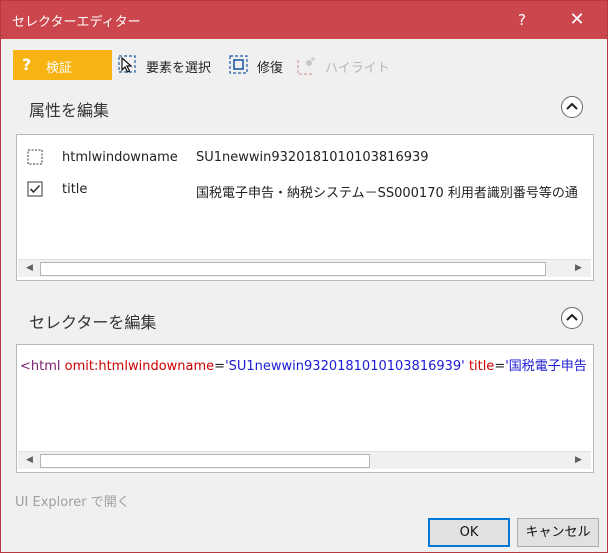 The width and height of the screenshot is (608, 553). I want to click on select-element-button: 要素を選択, so click(168, 65).